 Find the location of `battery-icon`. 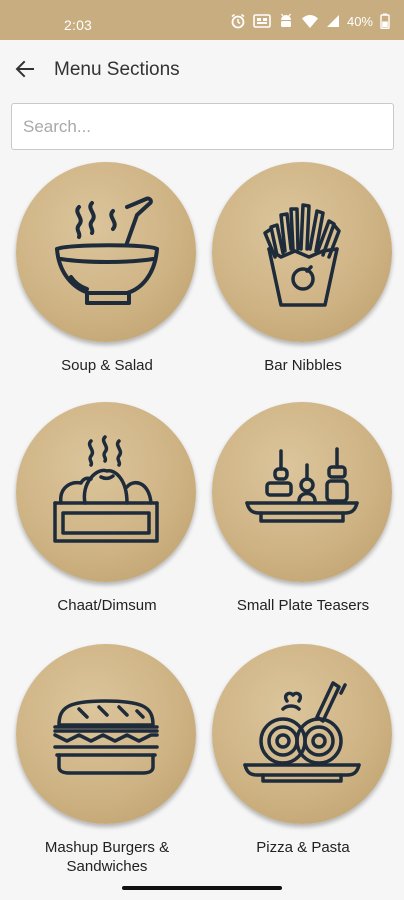

battery-icon is located at coordinates (385, 21).